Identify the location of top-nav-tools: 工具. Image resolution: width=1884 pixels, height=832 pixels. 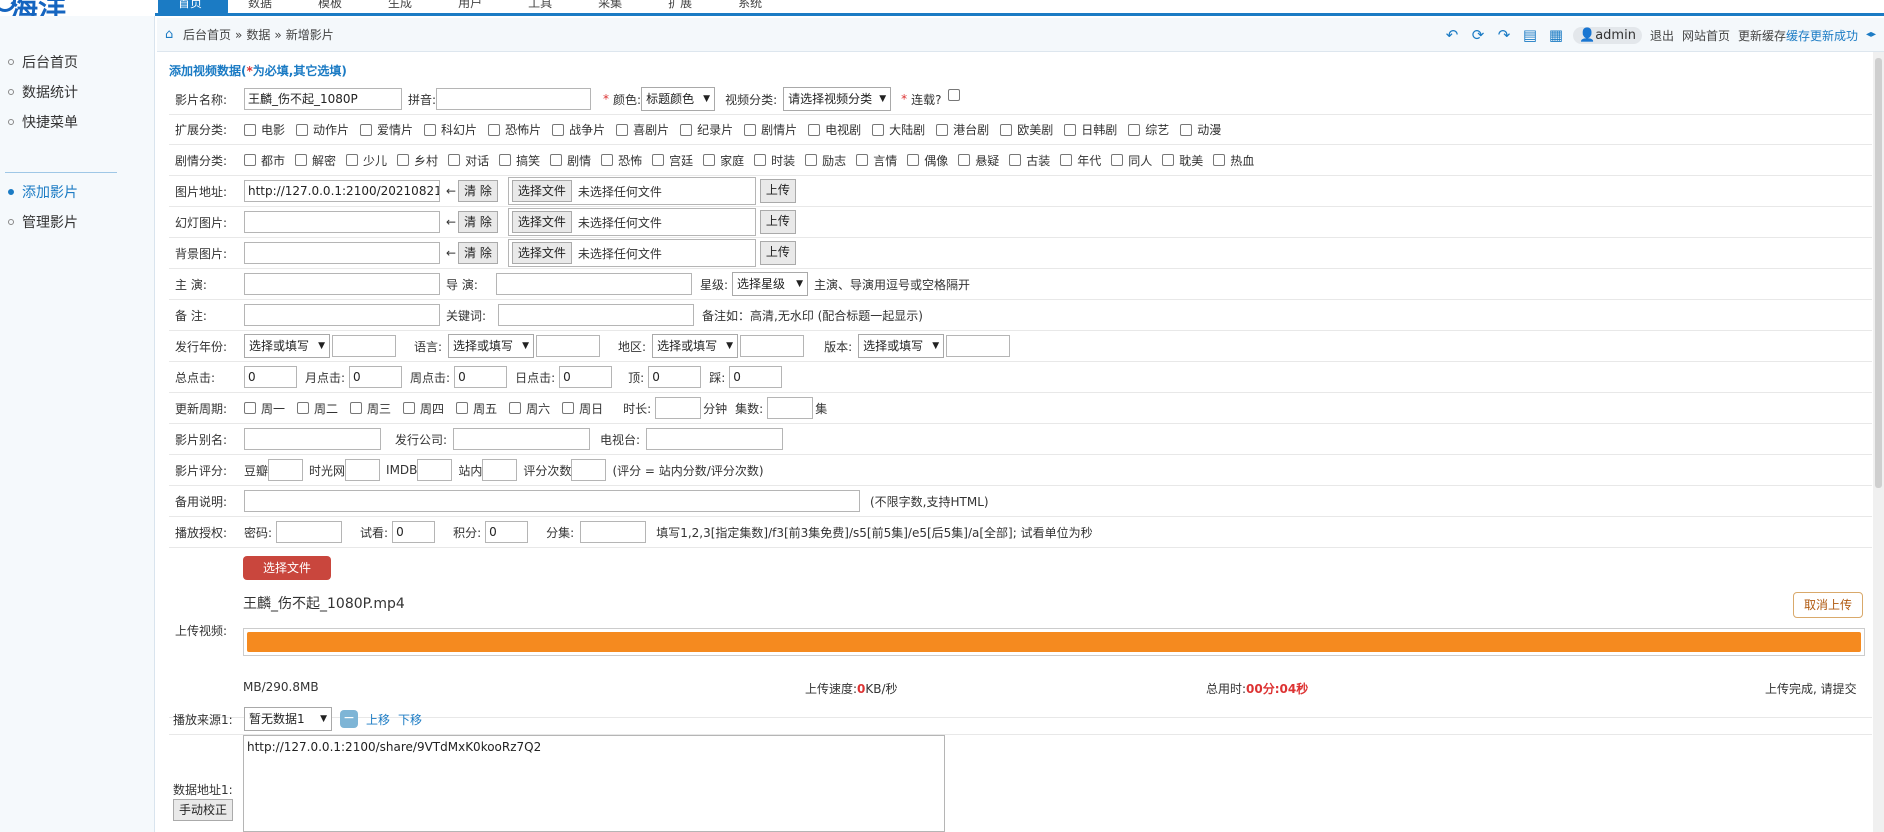
(543, 7).